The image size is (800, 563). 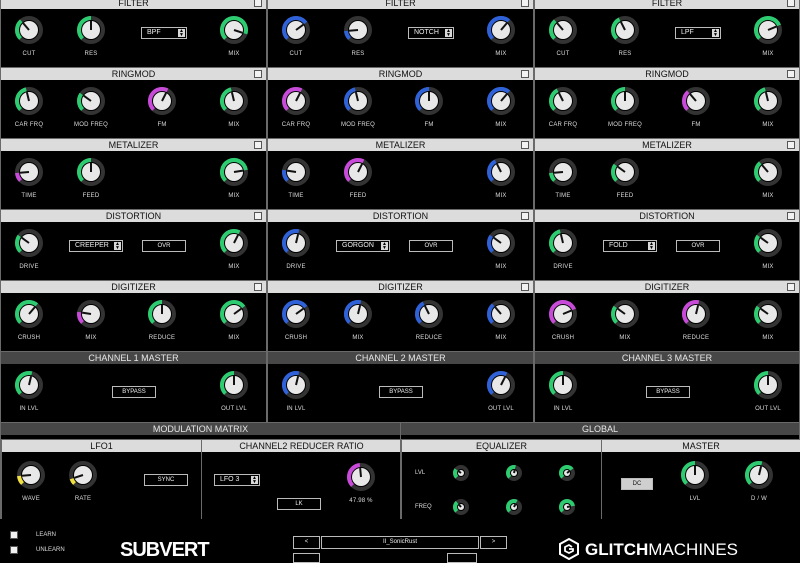 What do you see at coordinates (14, 550) in the screenshot?
I see `unlearn-checkbox` at bounding box center [14, 550].